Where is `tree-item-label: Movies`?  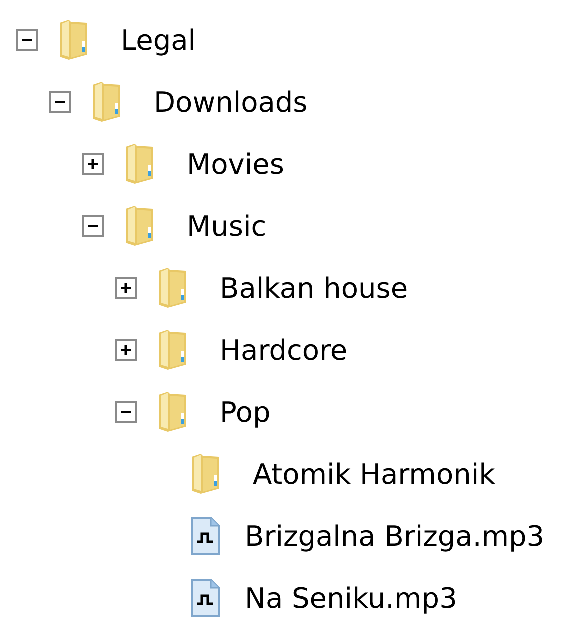
tree-item-label: Movies is located at coordinates (235, 164).